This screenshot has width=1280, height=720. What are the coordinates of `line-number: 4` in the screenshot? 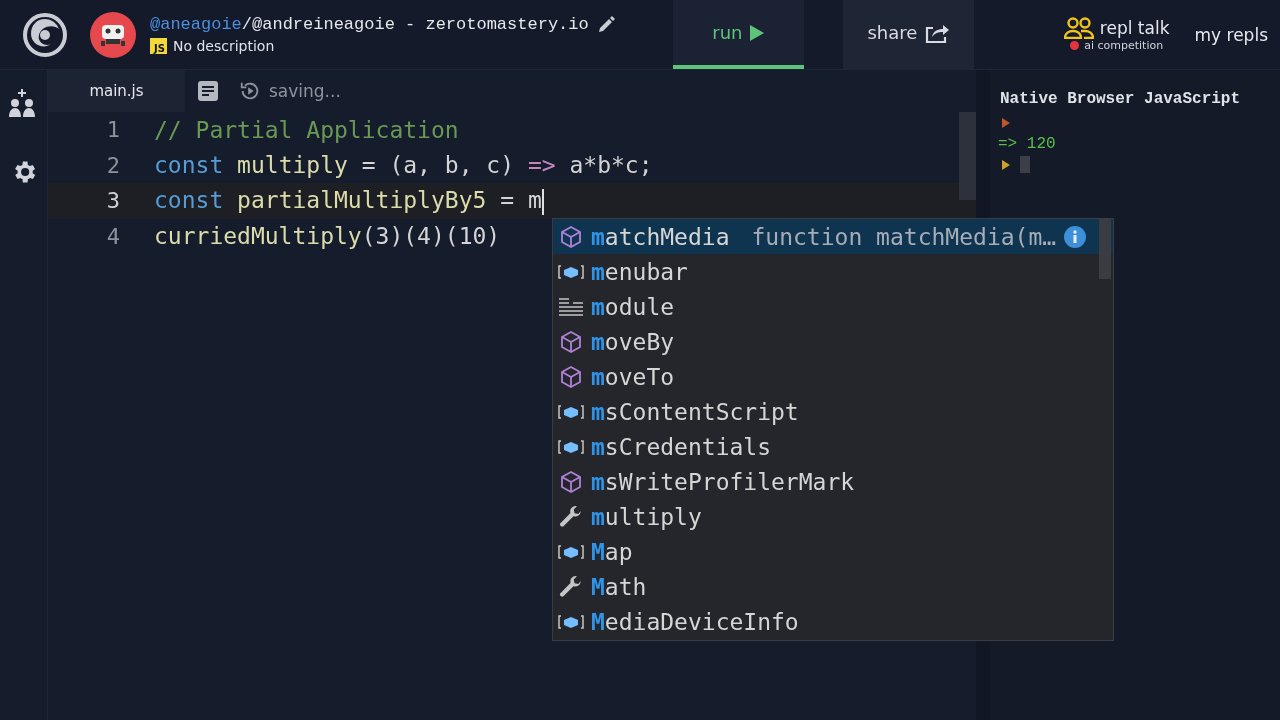 It's located at (112, 236).